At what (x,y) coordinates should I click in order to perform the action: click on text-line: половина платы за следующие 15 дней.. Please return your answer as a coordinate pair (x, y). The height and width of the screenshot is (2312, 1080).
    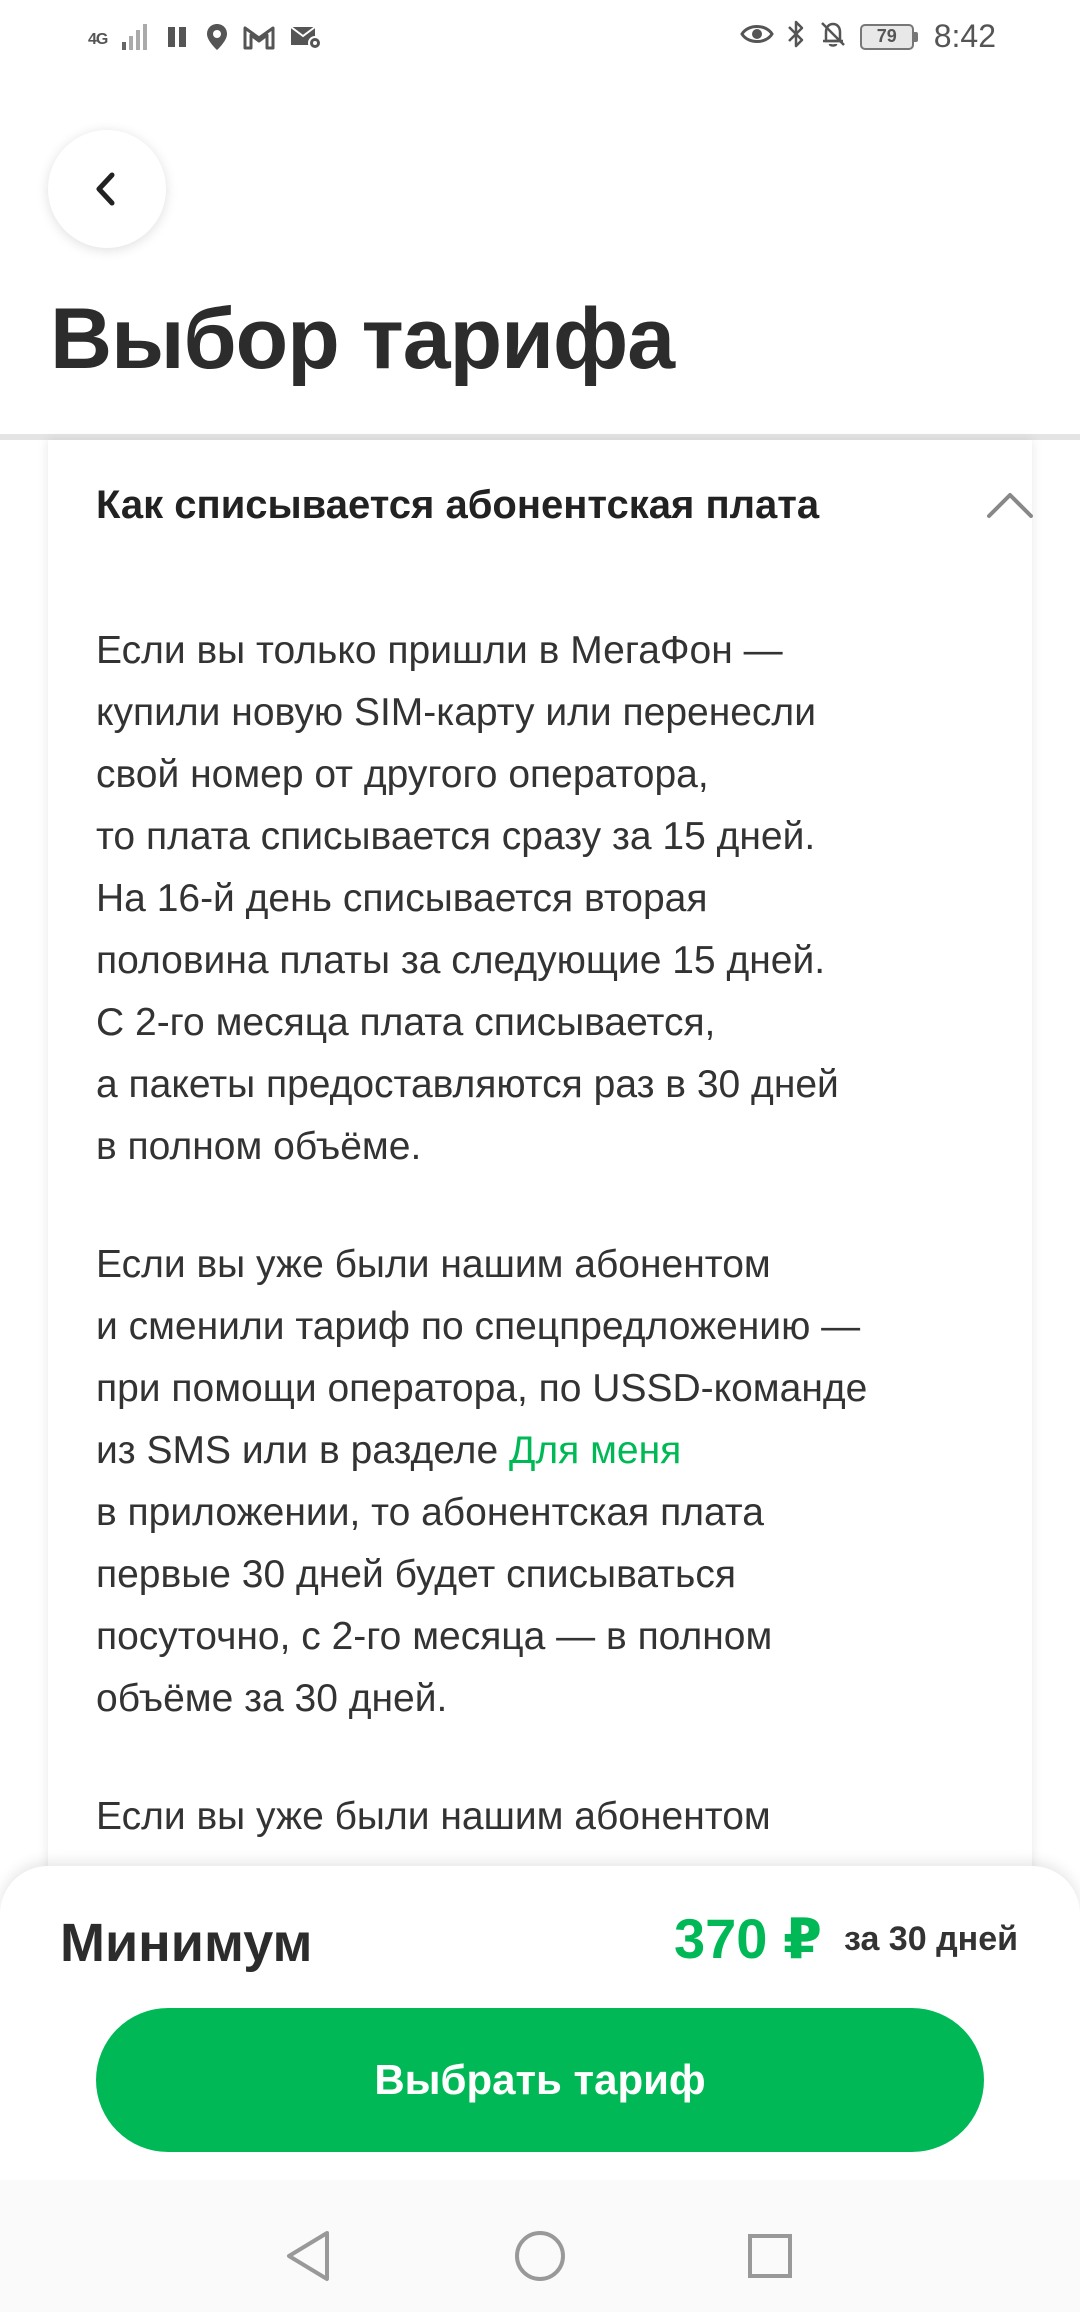
    Looking at the image, I should click on (461, 960).